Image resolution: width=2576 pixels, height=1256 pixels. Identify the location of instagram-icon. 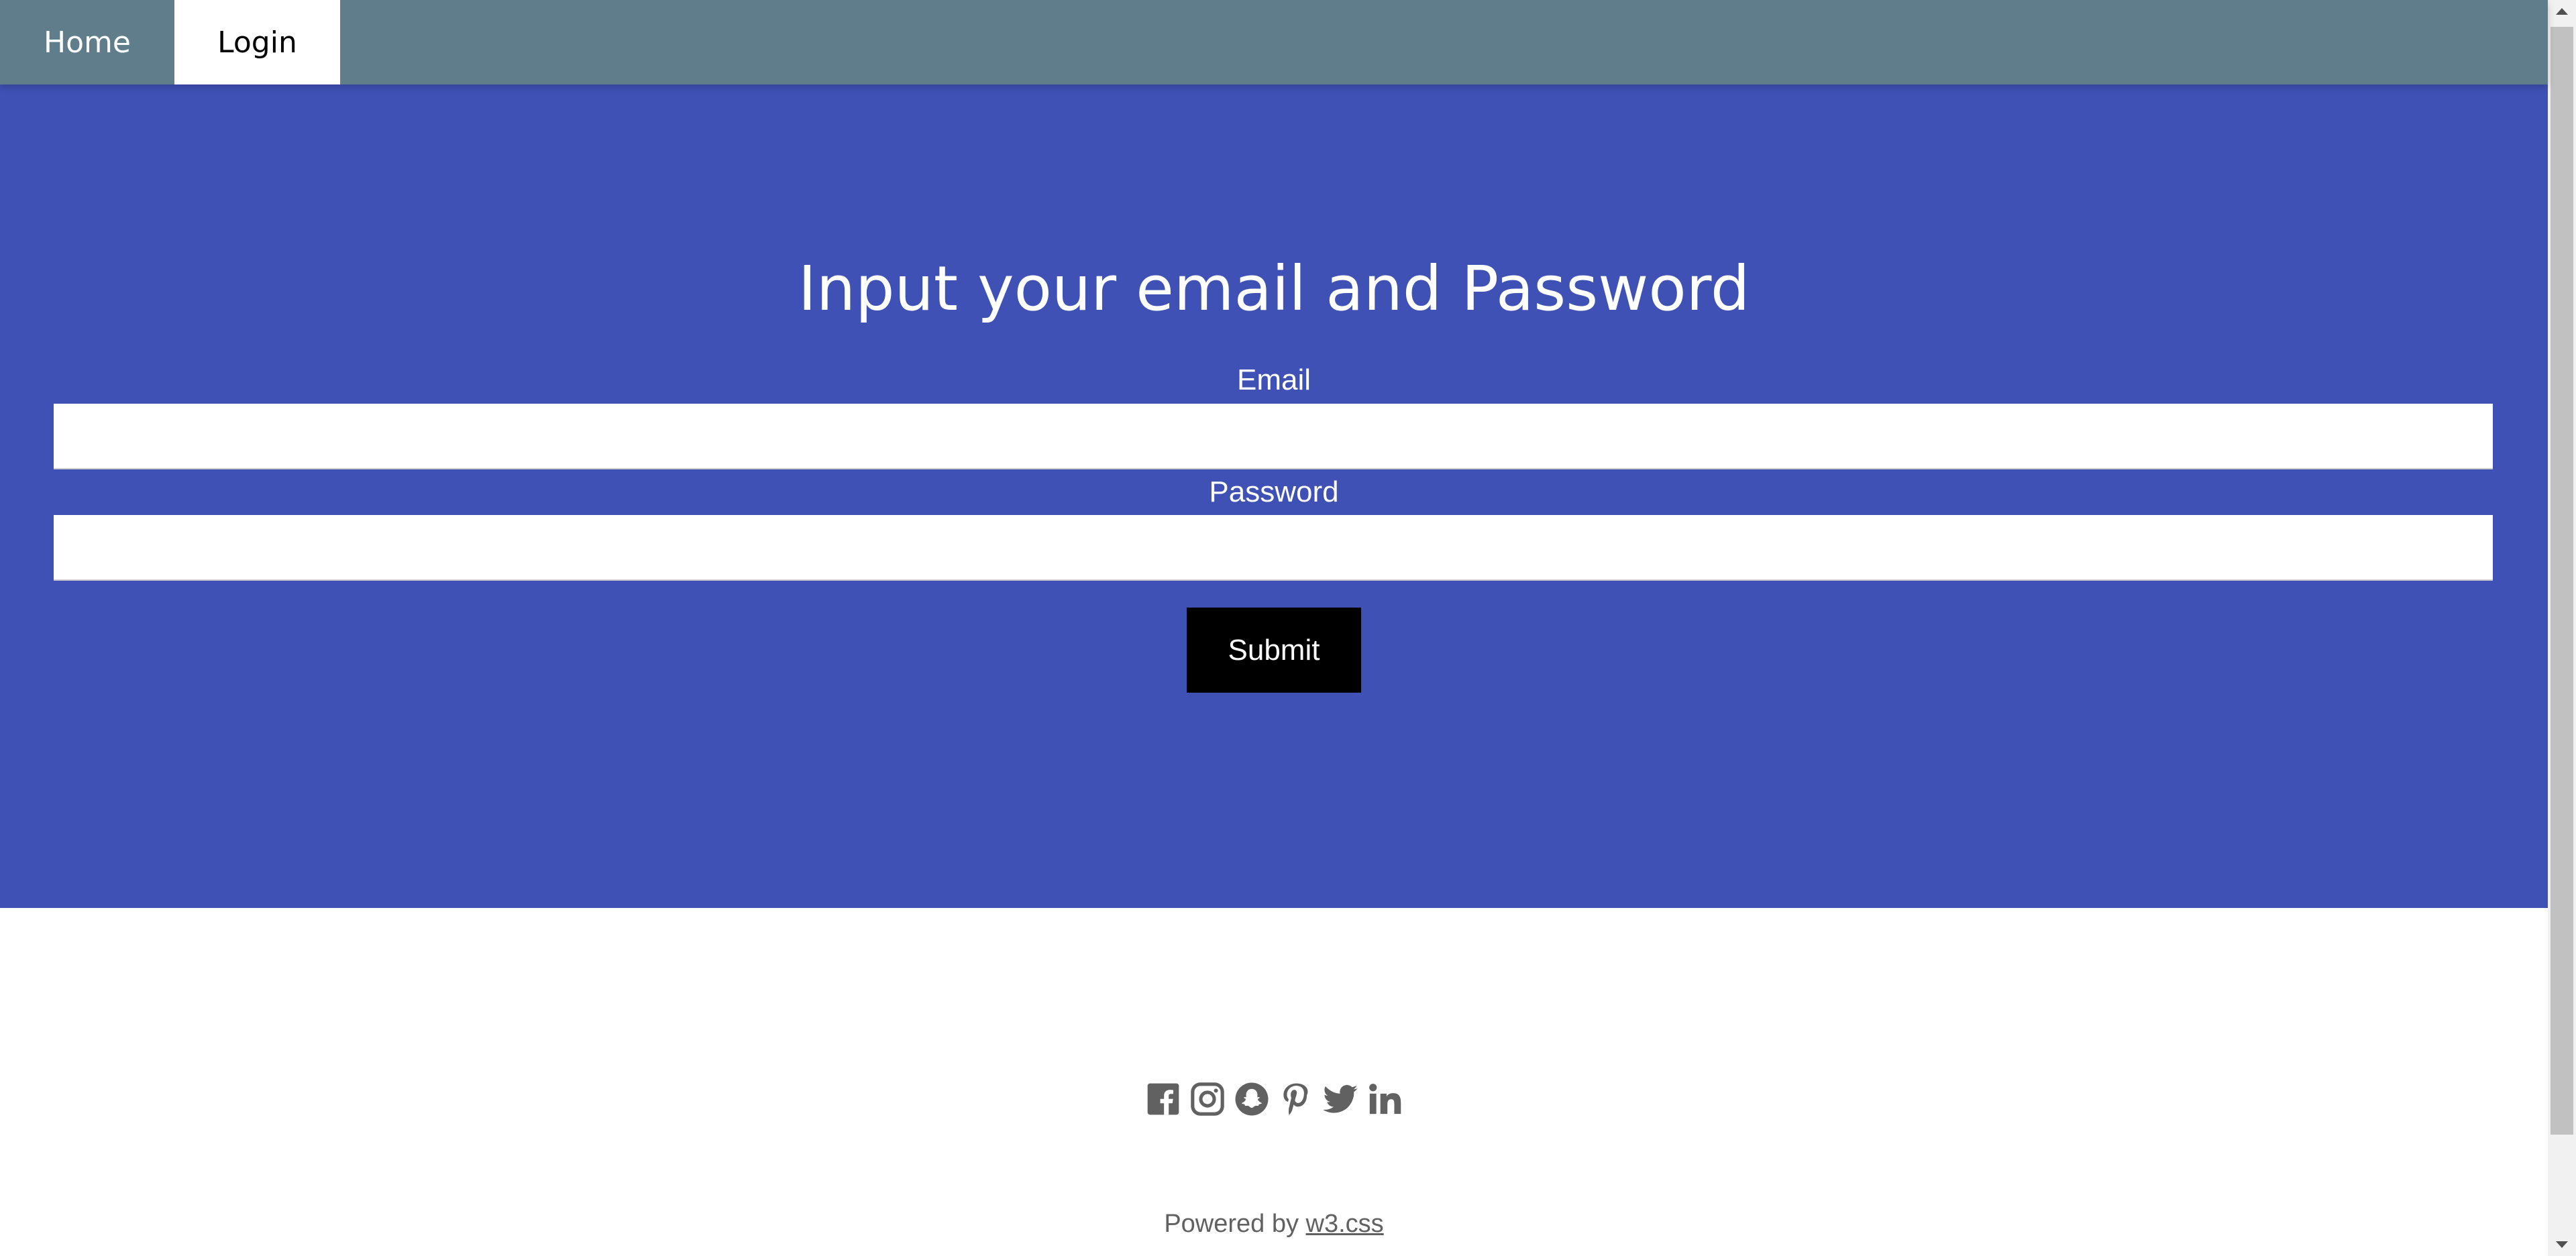
(1207, 1099).